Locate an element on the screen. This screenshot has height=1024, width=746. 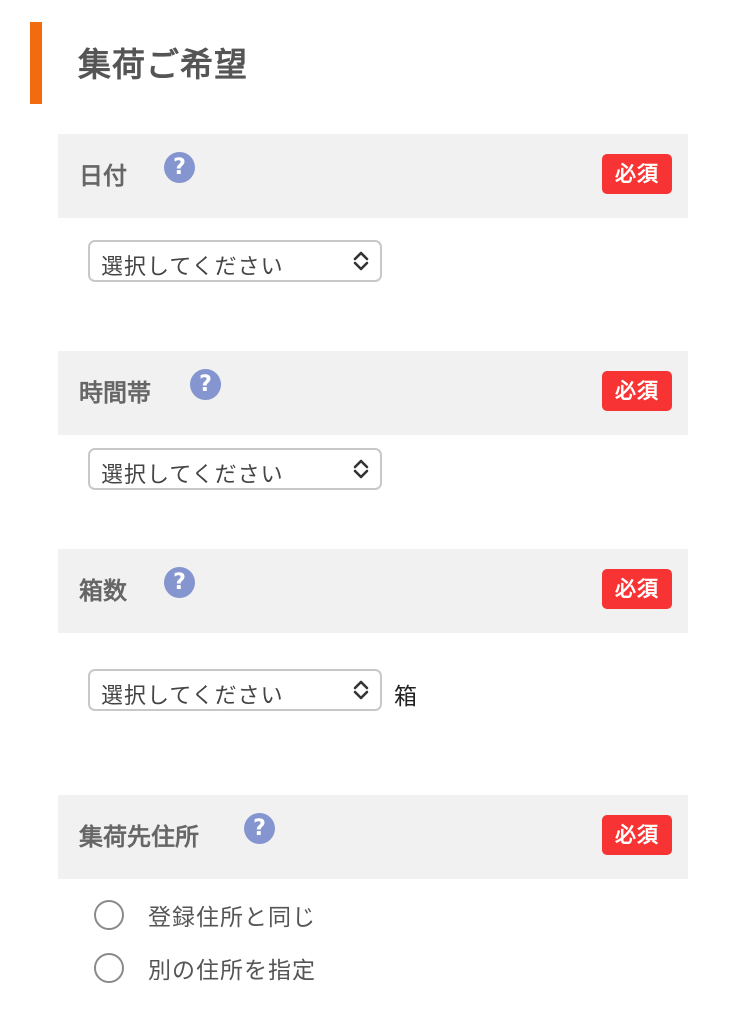
time-slot-required-badge: 必須 is located at coordinates (637, 391).